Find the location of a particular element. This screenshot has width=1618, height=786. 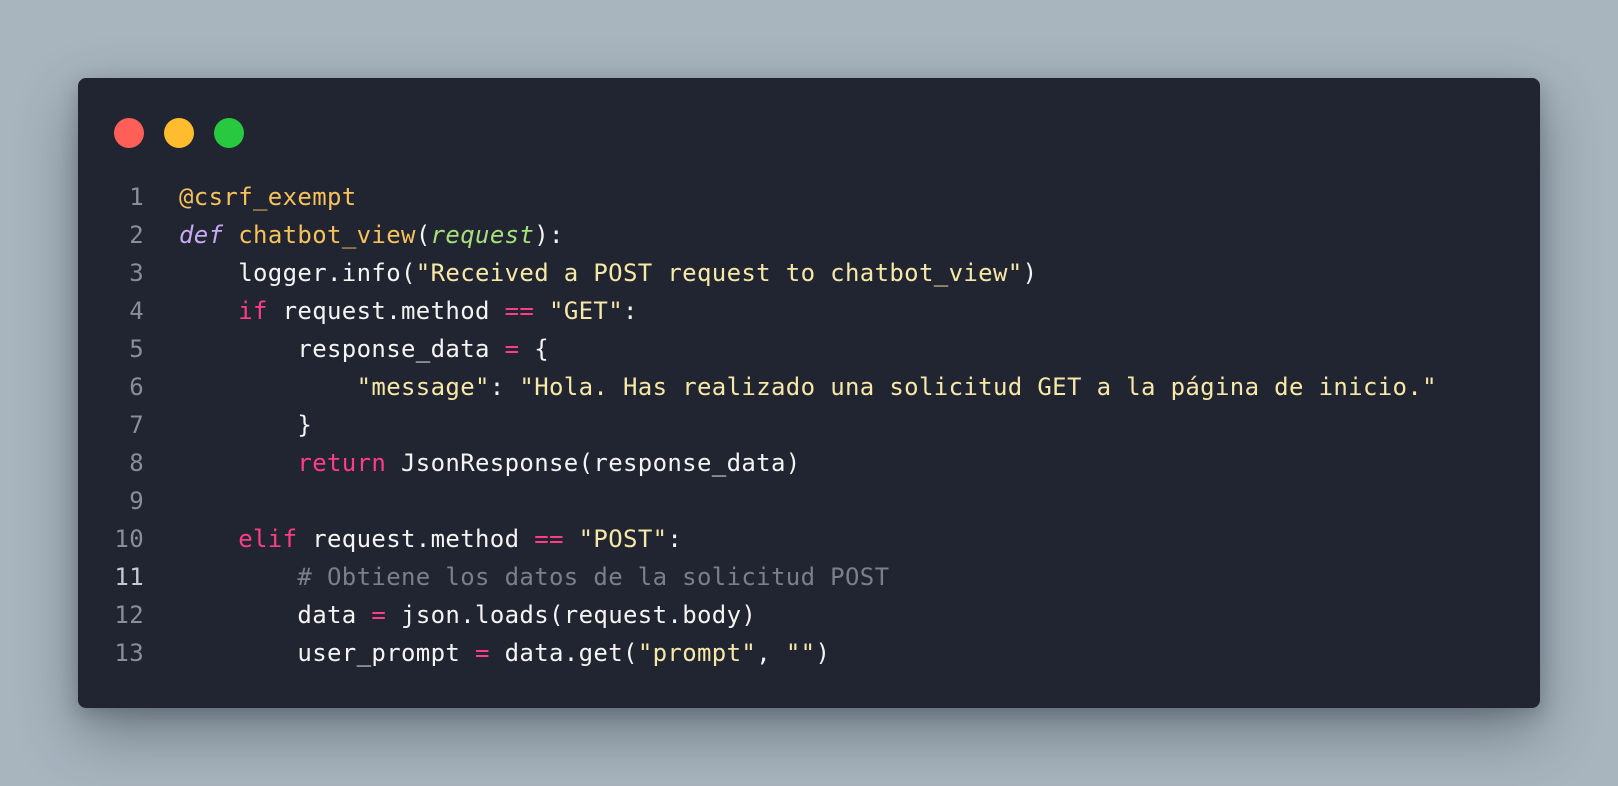

code-token: "prompt" is located at coordinates (697, 653).